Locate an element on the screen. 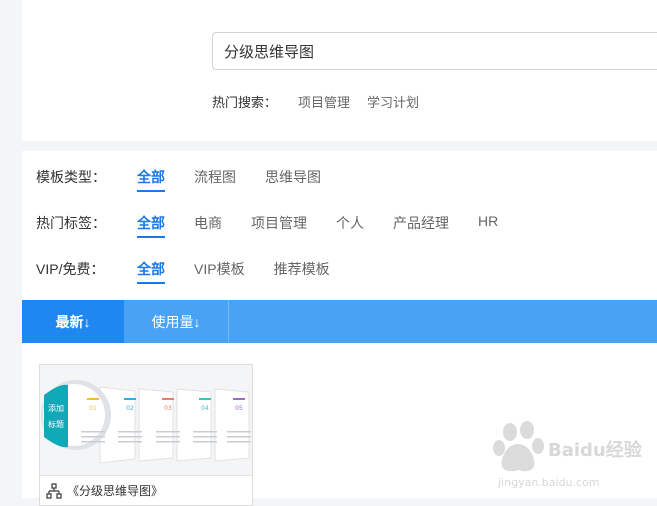  template-card: 添加 标题 01 02 03 04 05 《分级思维导图》 is located at coordinates (146, 435).